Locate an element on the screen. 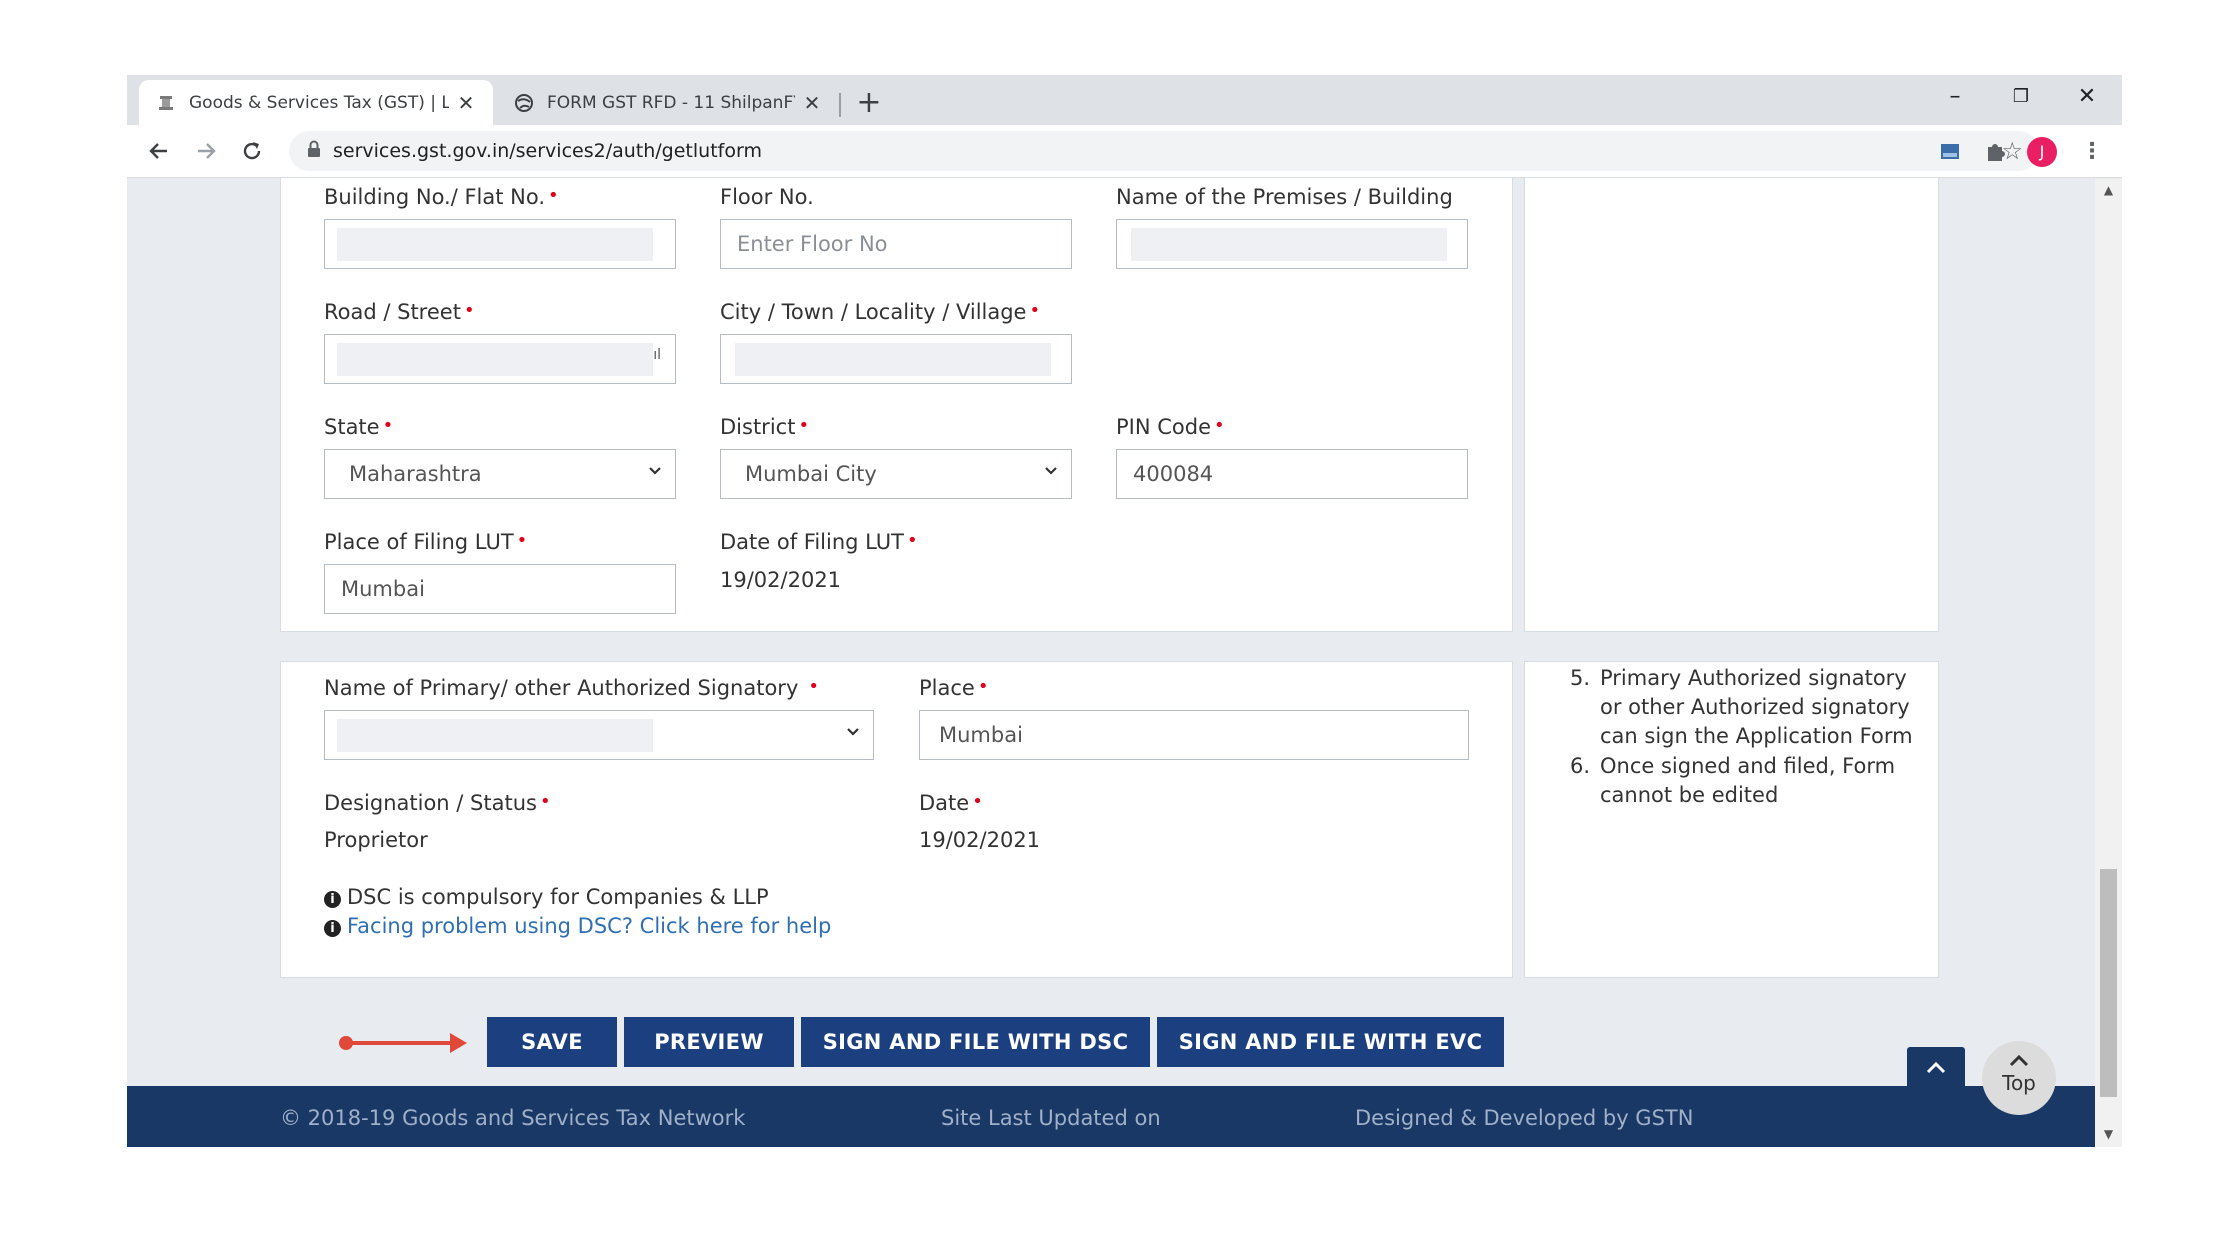  instruction-5-number: 5. is located at coordinates (1580, 678).